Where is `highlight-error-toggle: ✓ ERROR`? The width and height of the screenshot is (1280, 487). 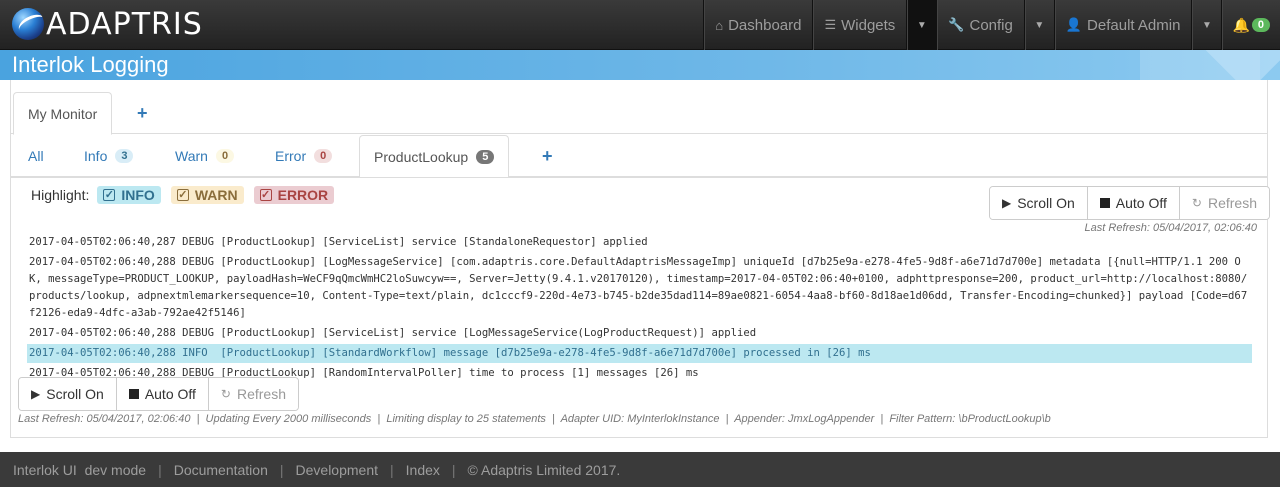
highlight-error-toggle: ✓ ERROR is located at coordinates (294, 195).